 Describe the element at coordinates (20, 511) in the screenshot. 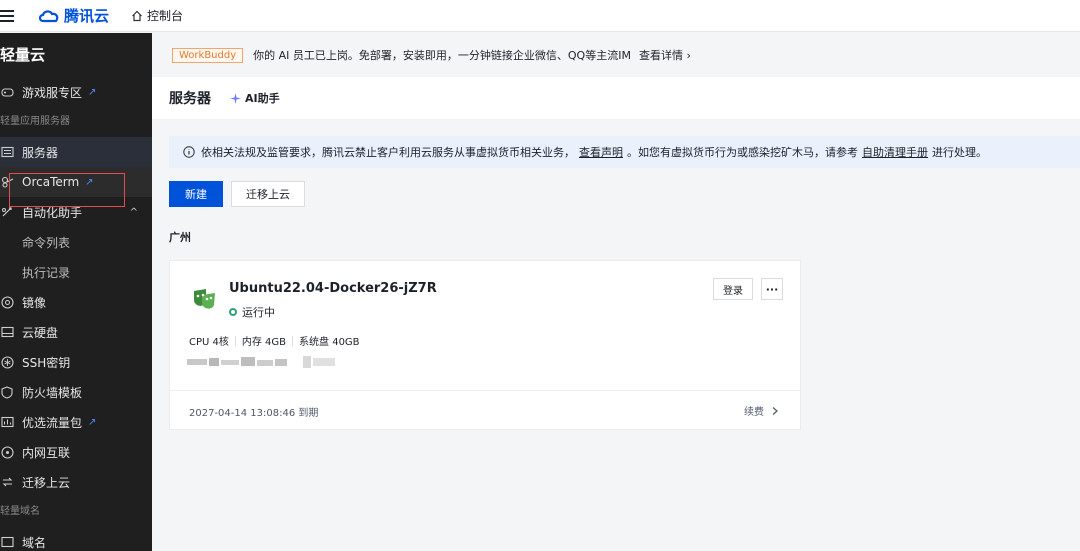

I see `sidebar-group-domain: 轻量域名` at that location.